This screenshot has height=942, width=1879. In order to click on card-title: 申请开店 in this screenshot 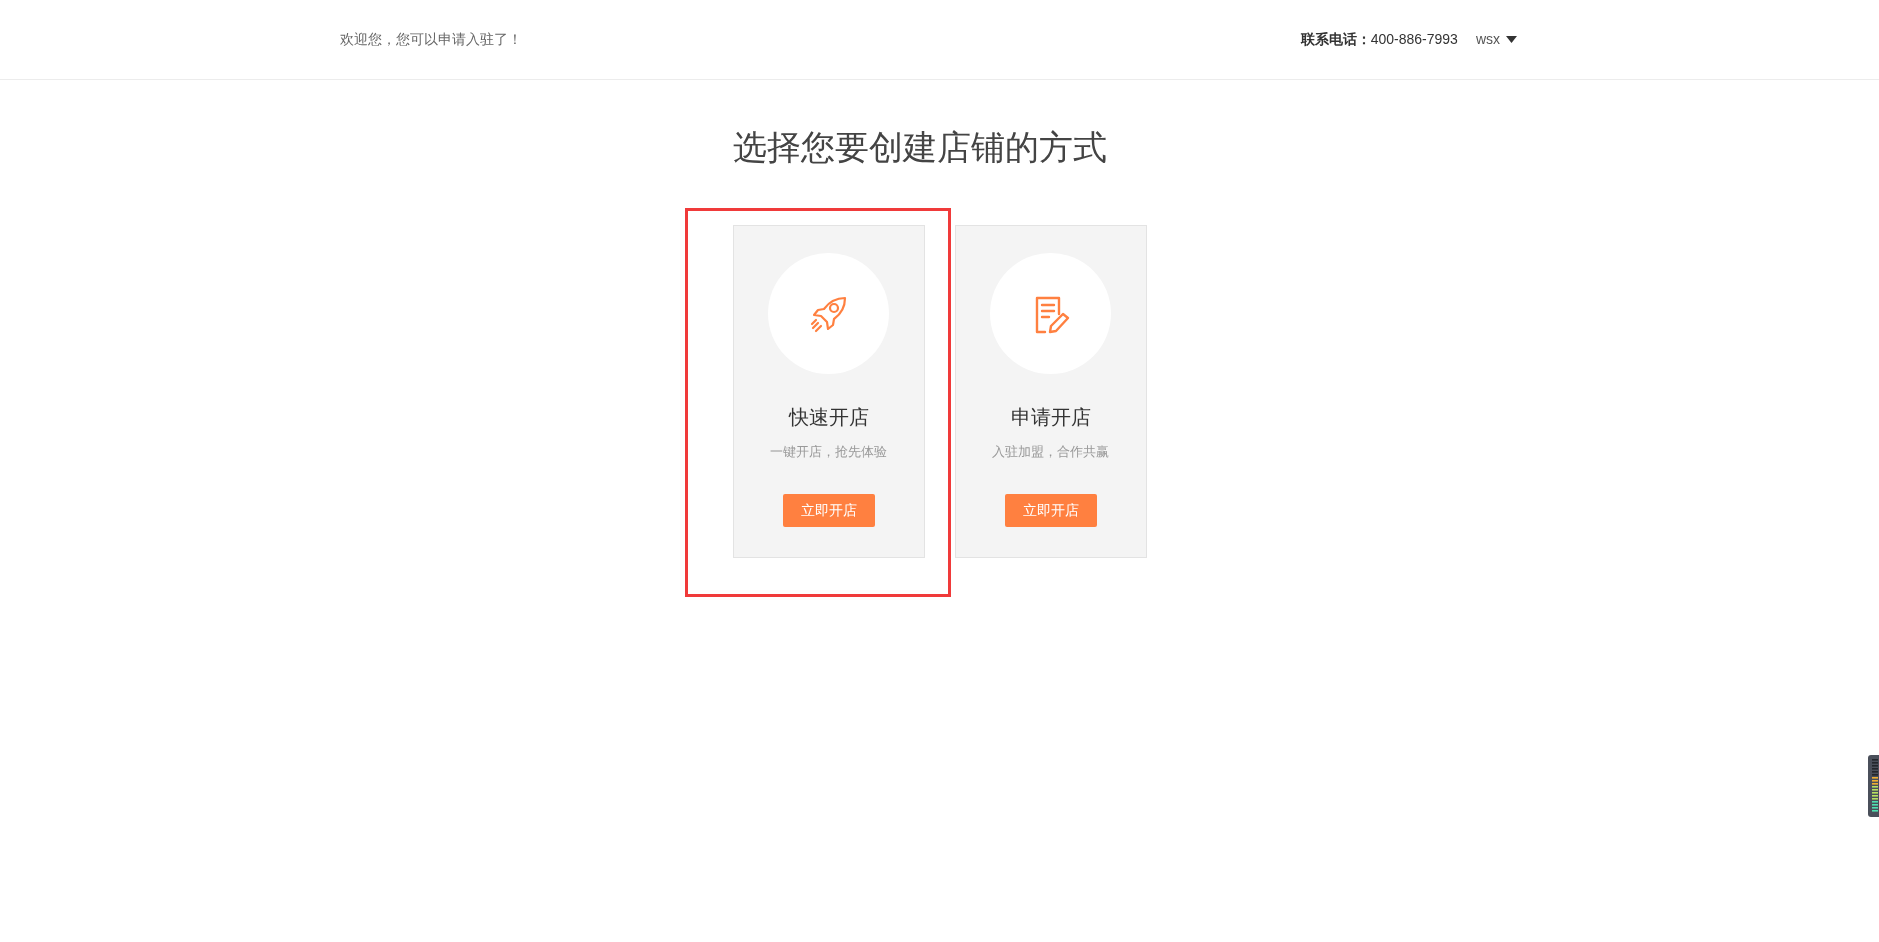, I will do `click(1050, 417)`.